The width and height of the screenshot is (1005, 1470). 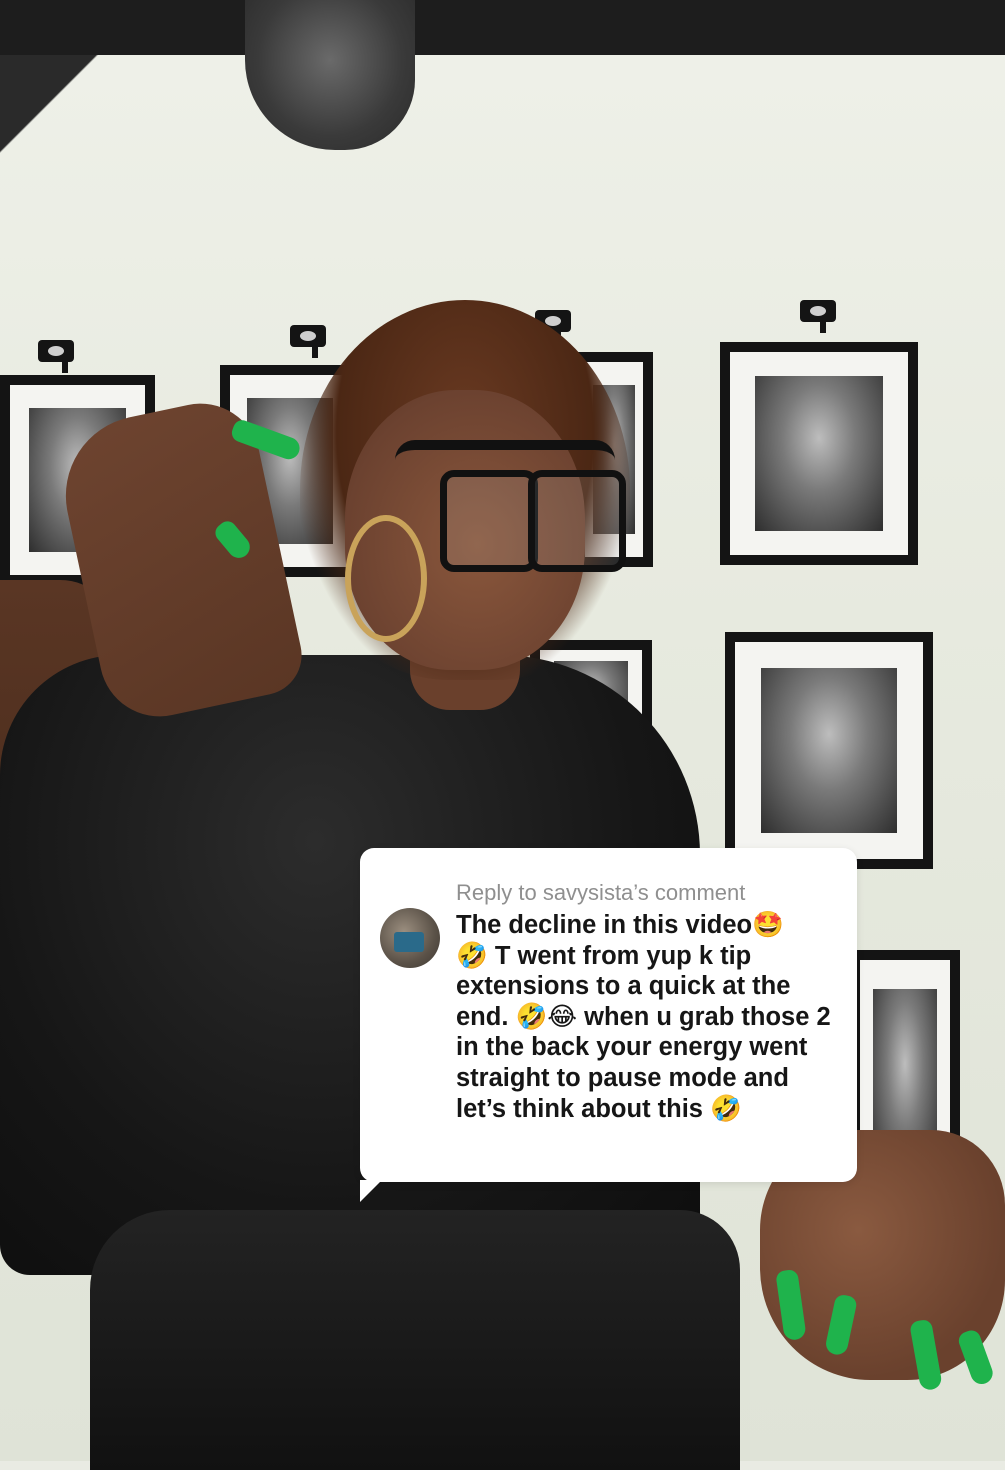 What do you see at coordinates (601, 892) in the screenshot?
I see `reply-header: Reply to savysista’s comment` at bounding box center [601, 892].